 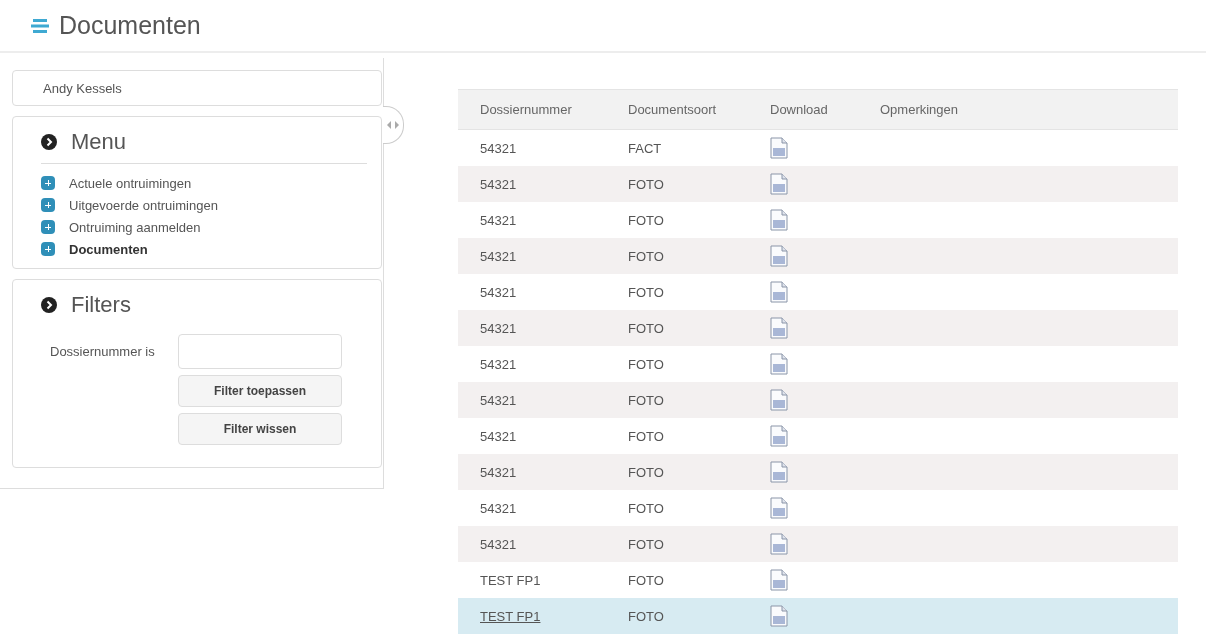 What do you see at coordinates (532, 580) in the screenshot?
I see `table-cell: TEST FP1` at bounding box center [532, 580].